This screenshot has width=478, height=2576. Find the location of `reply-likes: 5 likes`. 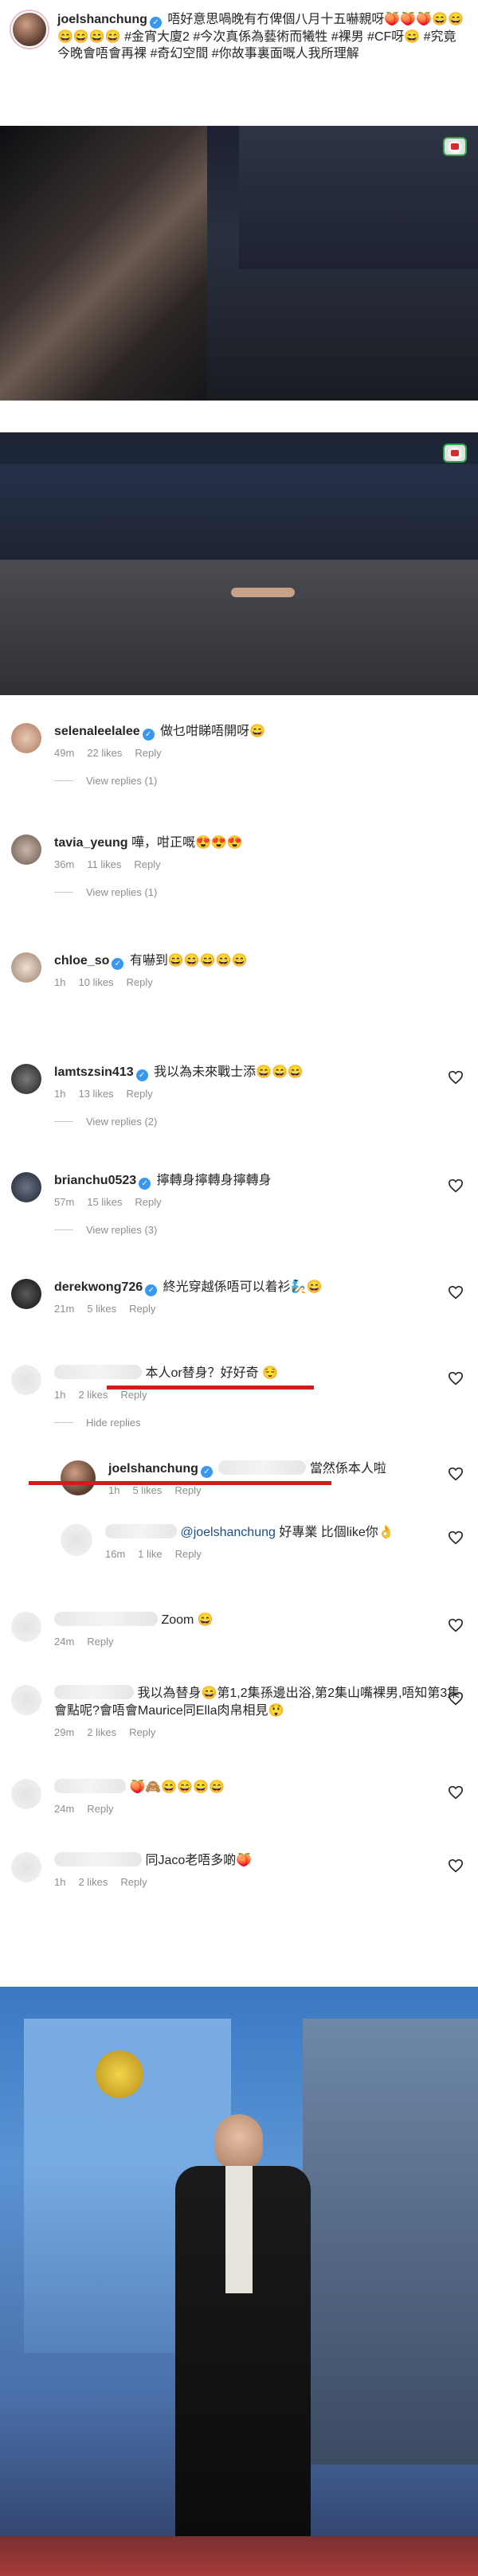

reply-likes: 5 likes is located at coordinates (147, 1490).